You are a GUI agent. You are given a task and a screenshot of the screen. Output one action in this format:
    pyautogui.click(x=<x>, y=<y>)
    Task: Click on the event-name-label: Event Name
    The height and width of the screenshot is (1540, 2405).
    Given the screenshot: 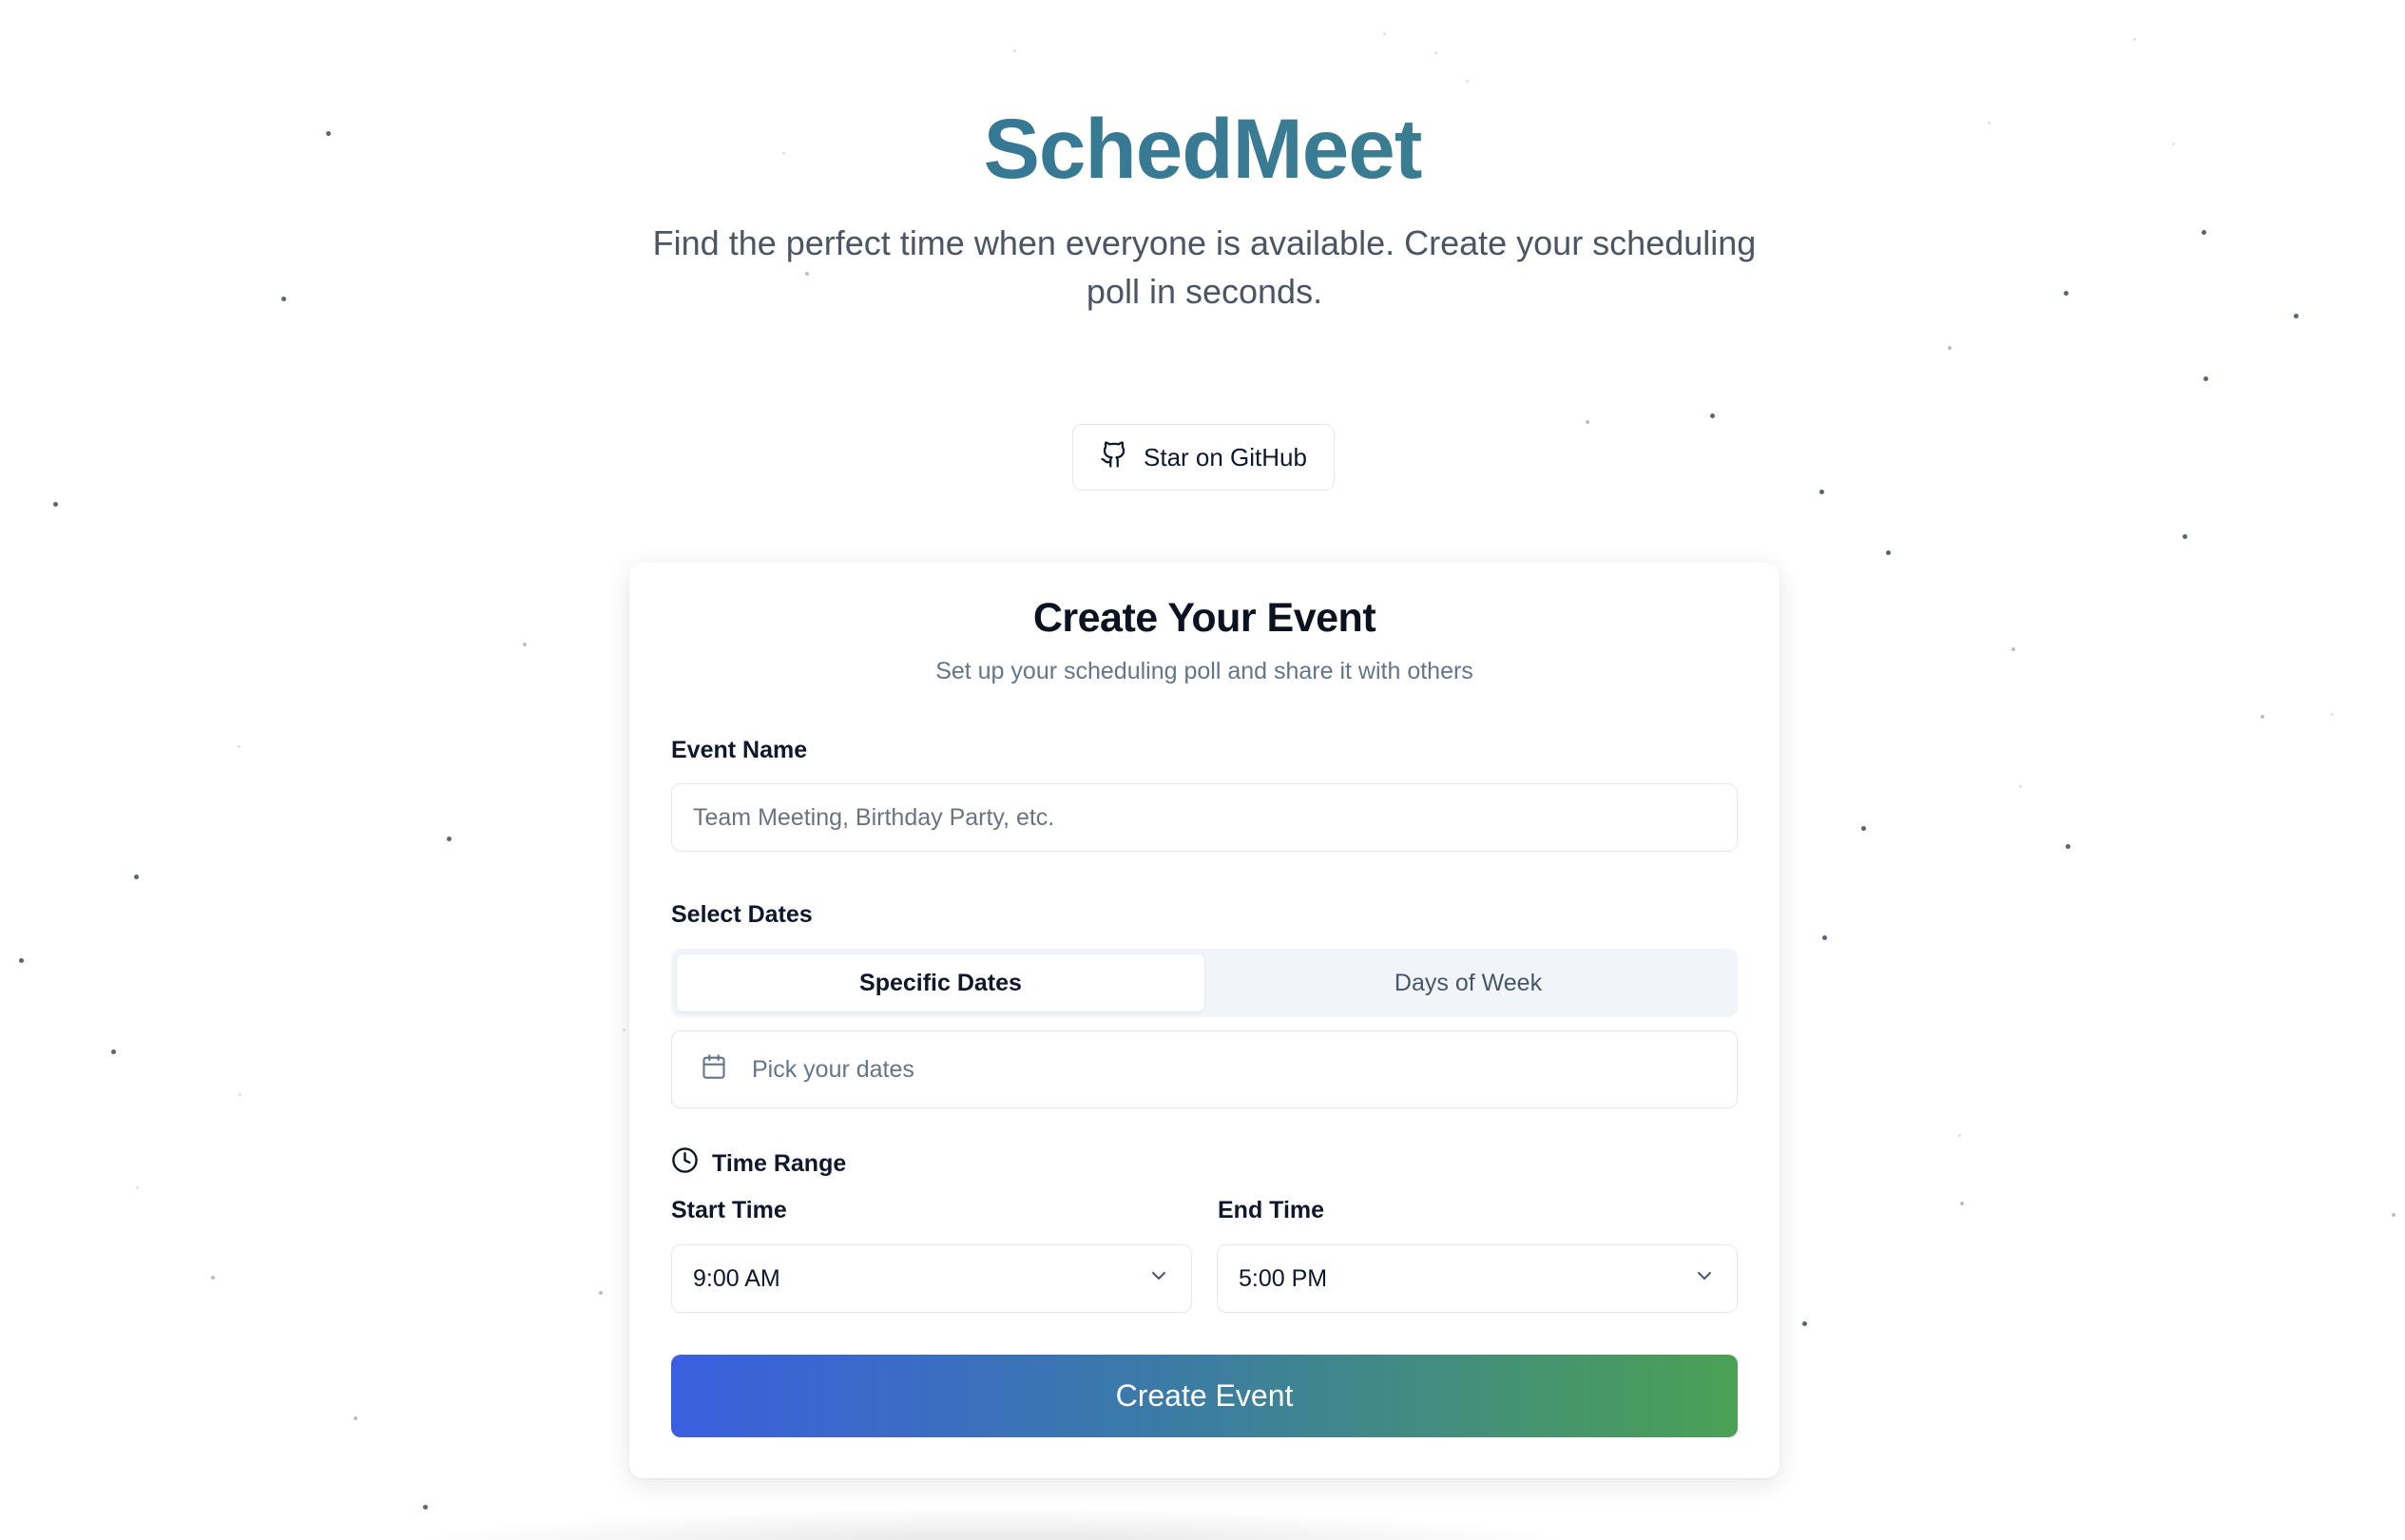 What is the action you would take?
    pyautogui.click(x=739, y=750)
    